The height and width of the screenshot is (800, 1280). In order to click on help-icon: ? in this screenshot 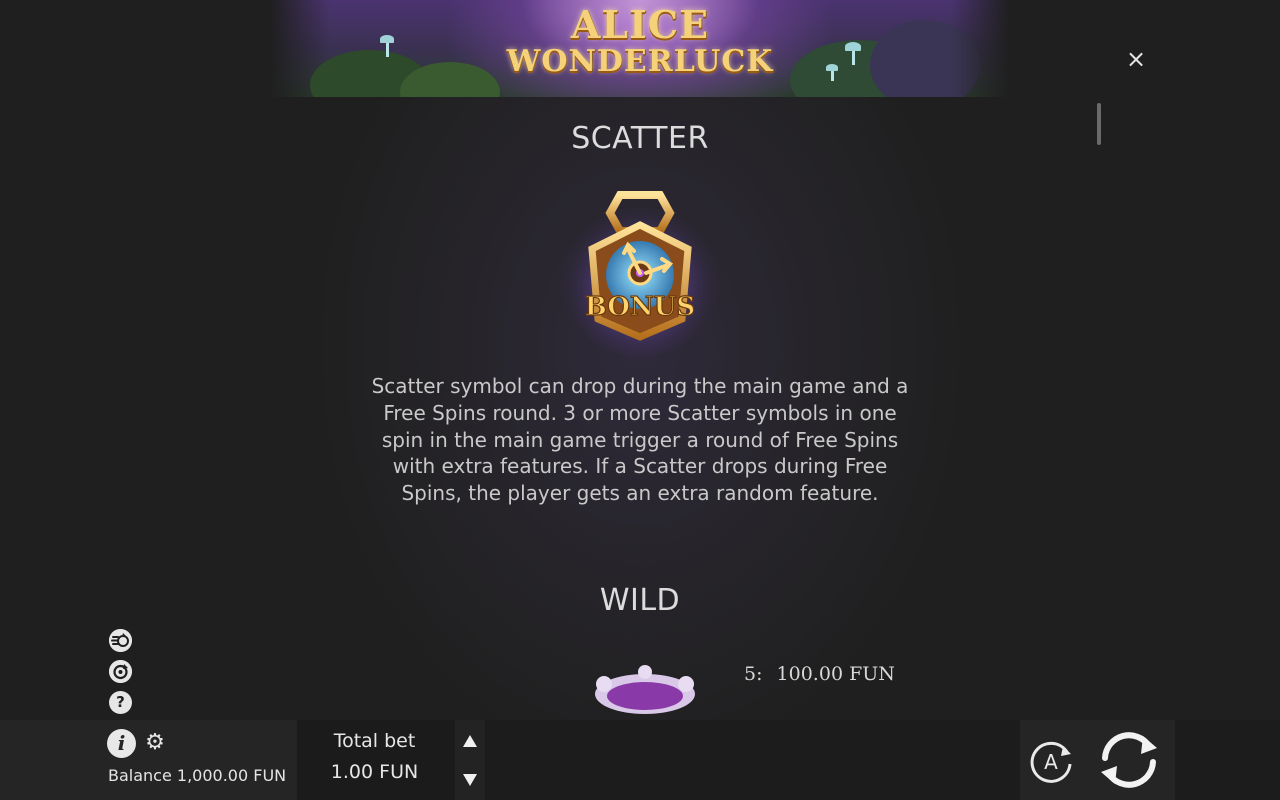, I will do `click(120, 702)`.